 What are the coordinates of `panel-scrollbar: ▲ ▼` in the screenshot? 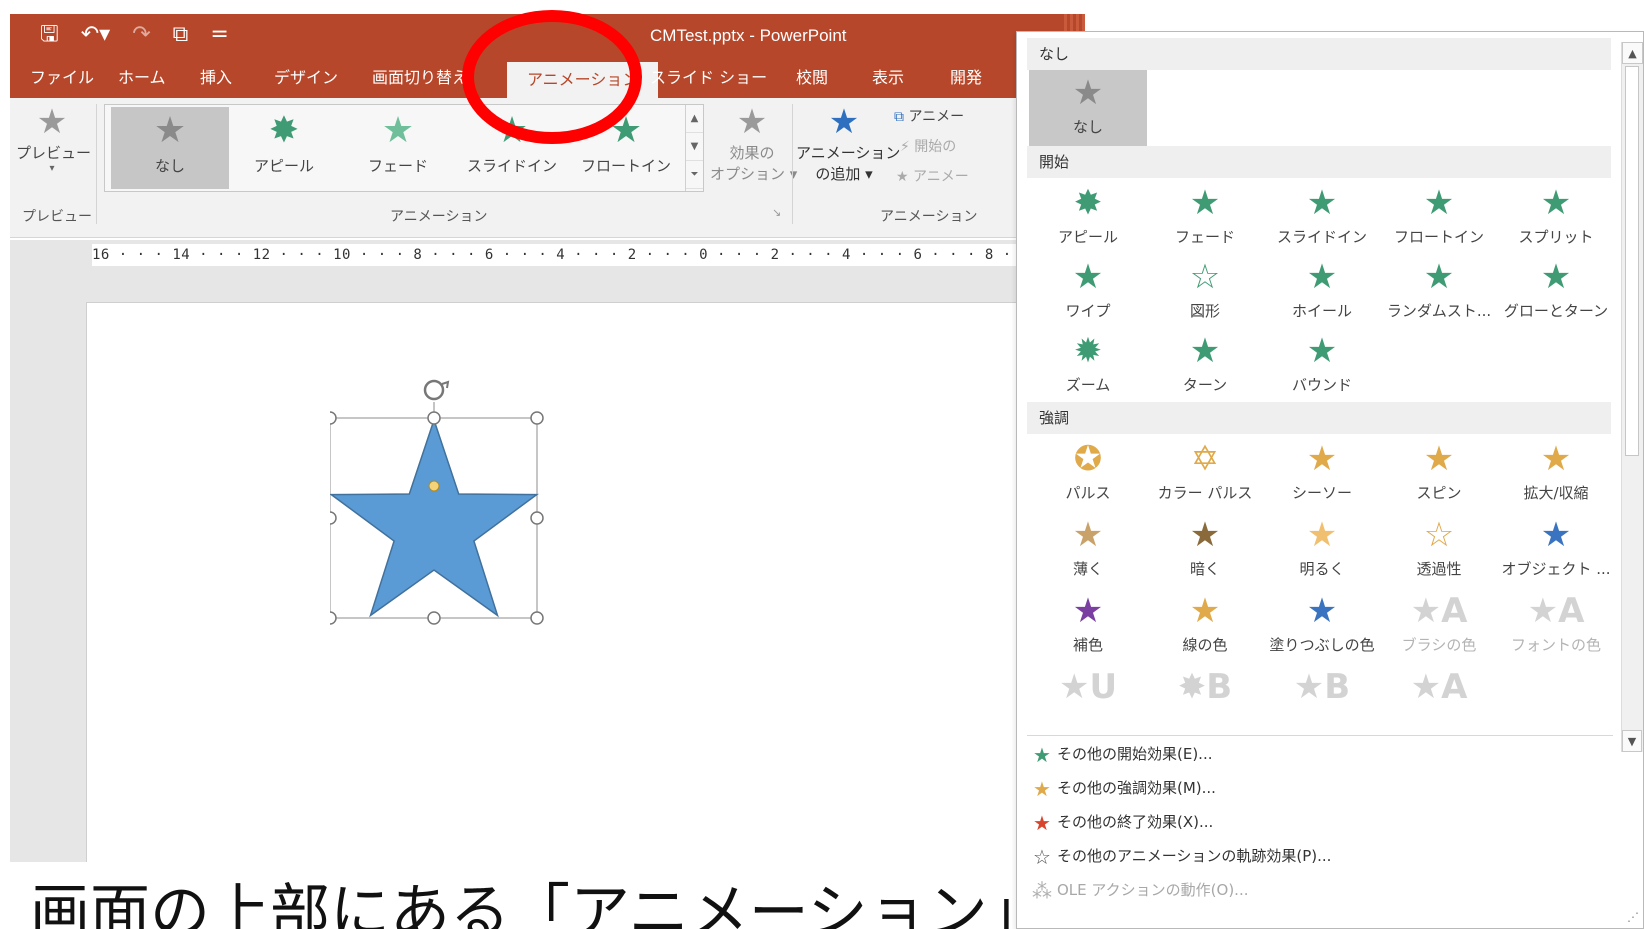 It's located at (1632, 397).